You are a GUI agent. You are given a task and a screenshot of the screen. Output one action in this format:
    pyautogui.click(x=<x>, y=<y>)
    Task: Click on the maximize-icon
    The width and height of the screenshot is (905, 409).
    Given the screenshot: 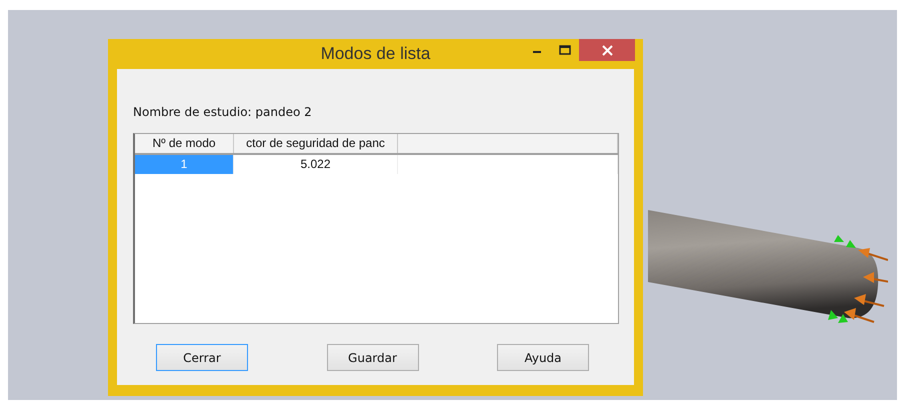 What is the action you would take?
    pyautogui.click(x=565, y=50)
    